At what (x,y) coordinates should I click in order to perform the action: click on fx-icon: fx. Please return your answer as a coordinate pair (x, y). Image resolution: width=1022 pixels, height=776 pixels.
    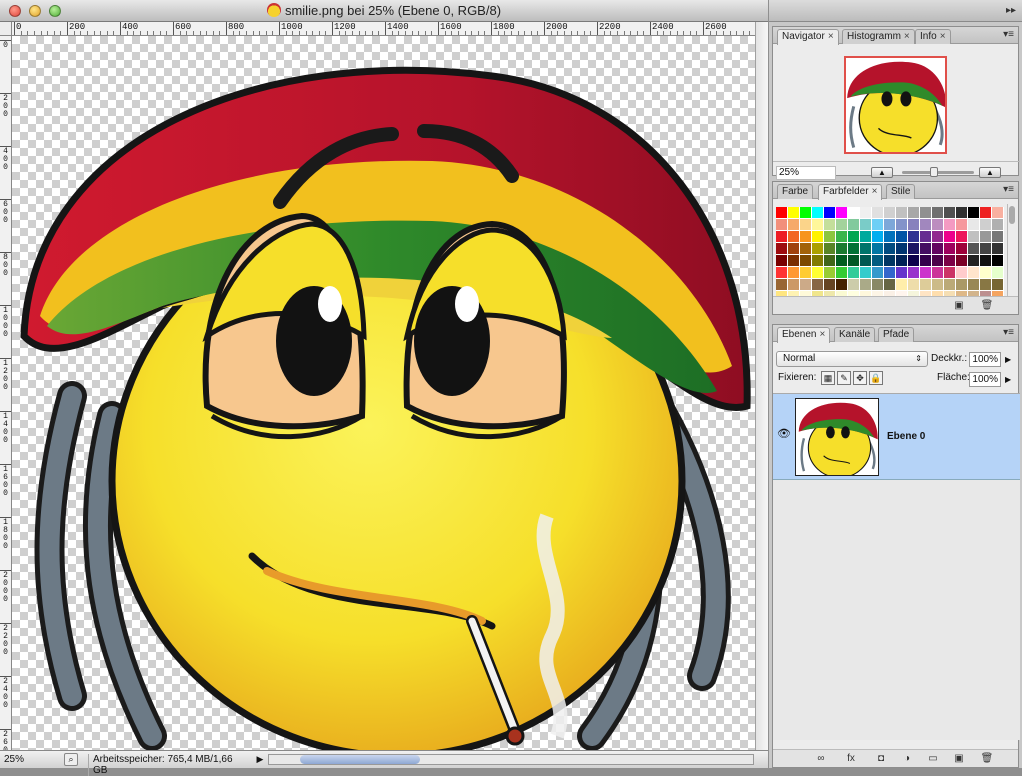
    Looking at the image, I should click on (851, 758).